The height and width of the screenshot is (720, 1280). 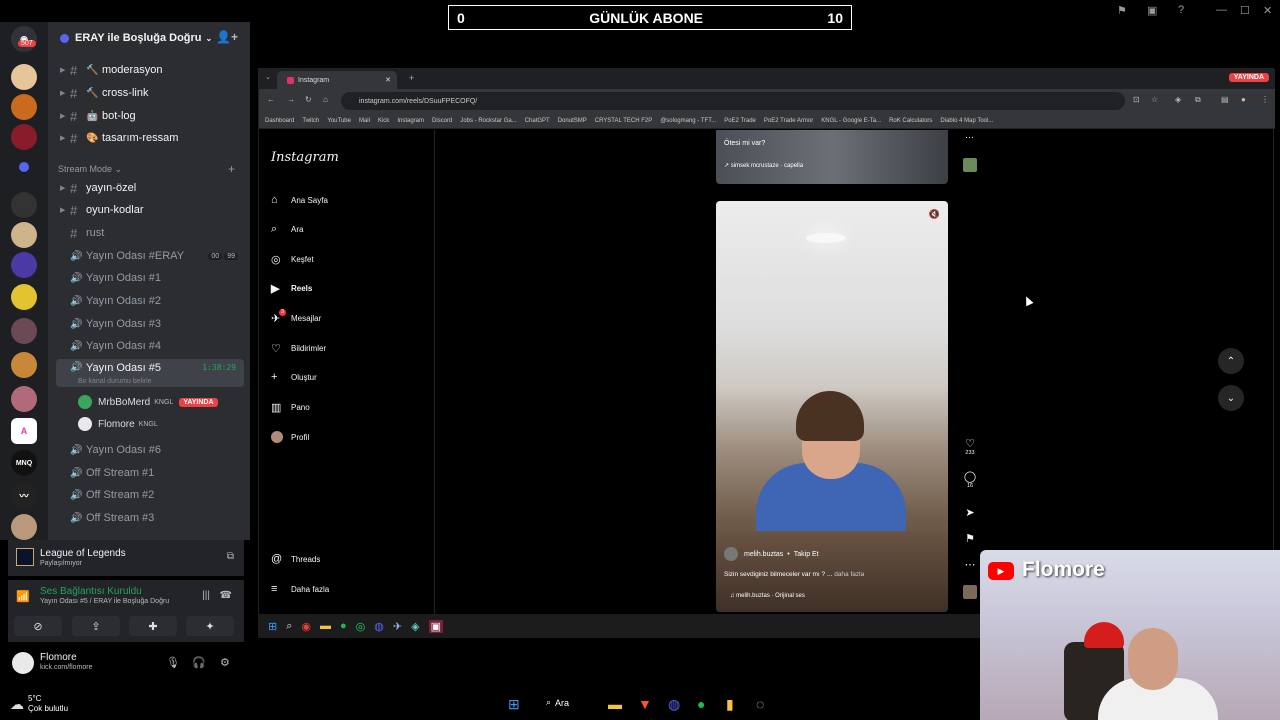 I want to click on comment-action: ◯ 16, so click(x=970, y=479).